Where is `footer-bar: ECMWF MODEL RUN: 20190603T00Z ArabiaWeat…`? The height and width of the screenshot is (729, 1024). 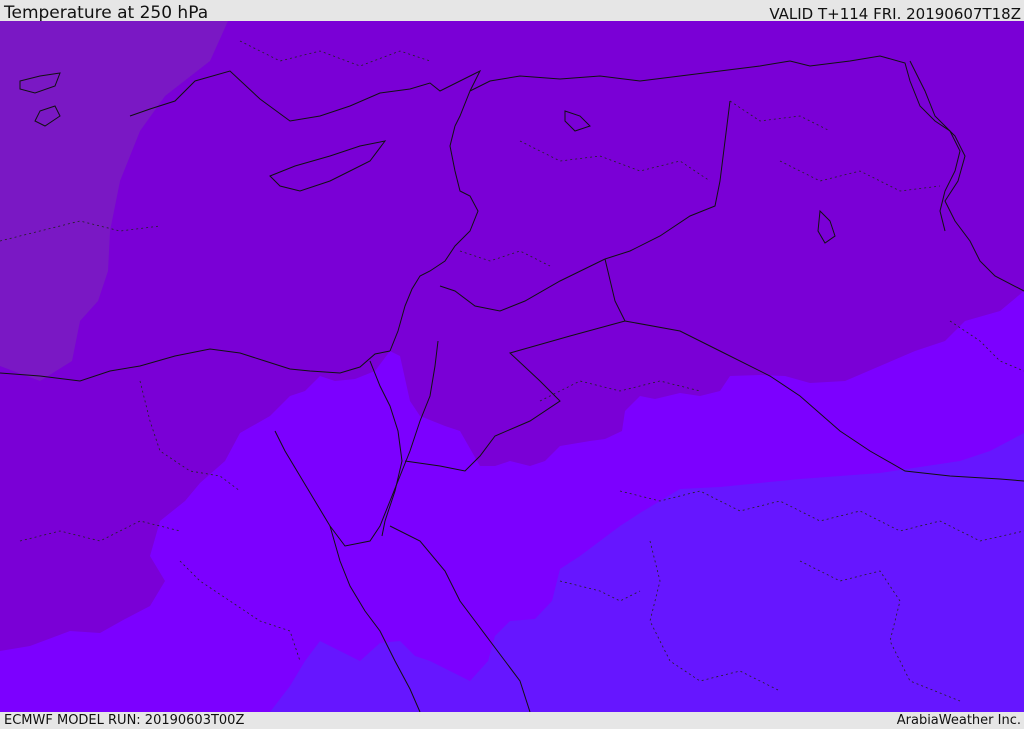 footer-bar: ECMWF MODEL RUN: 20190603T00Z ArabiaWeat… is located at coordinates (512, 720).